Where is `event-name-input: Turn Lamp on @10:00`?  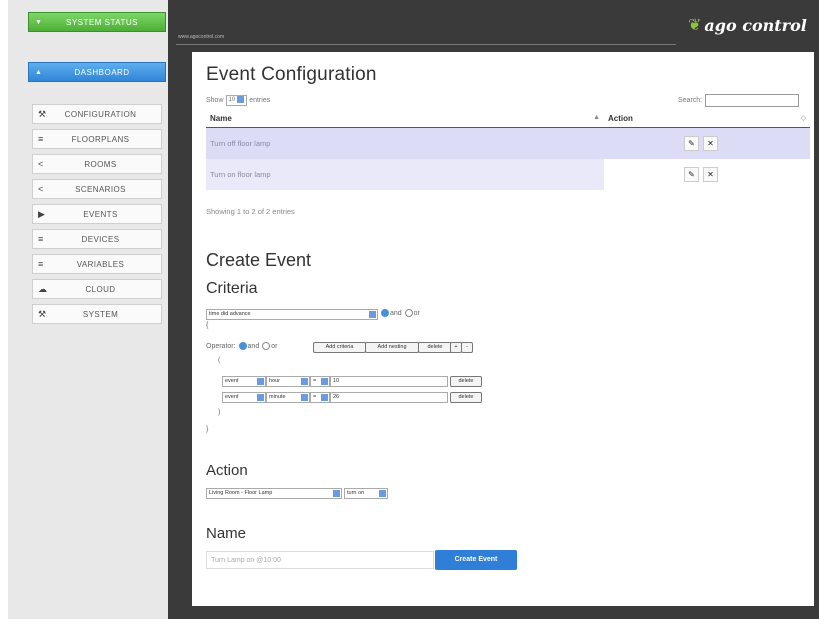 event-name-input: Turn Lamp on @10:00 is located at coordinates (320, 560).